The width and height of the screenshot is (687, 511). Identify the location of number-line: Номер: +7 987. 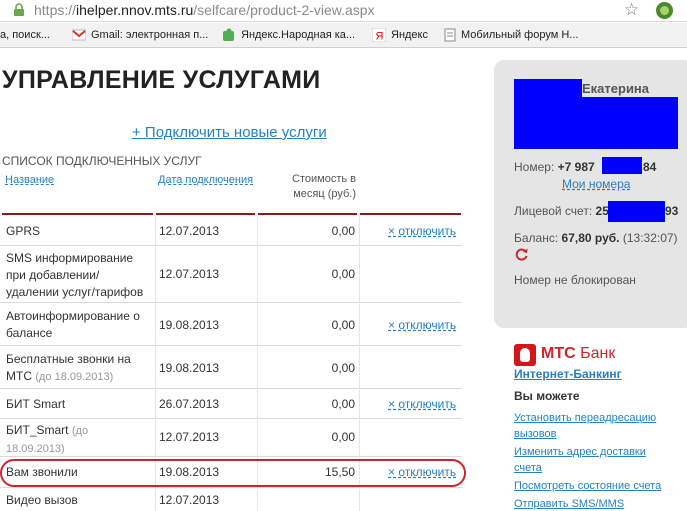
(554, 167).